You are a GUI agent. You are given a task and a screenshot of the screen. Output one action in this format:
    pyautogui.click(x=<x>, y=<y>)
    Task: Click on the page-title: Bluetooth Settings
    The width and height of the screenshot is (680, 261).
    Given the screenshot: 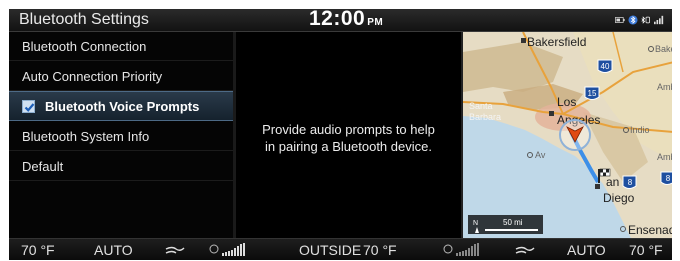 What is the action you would take?
    pyautogui.click(x=84, y=19)
    